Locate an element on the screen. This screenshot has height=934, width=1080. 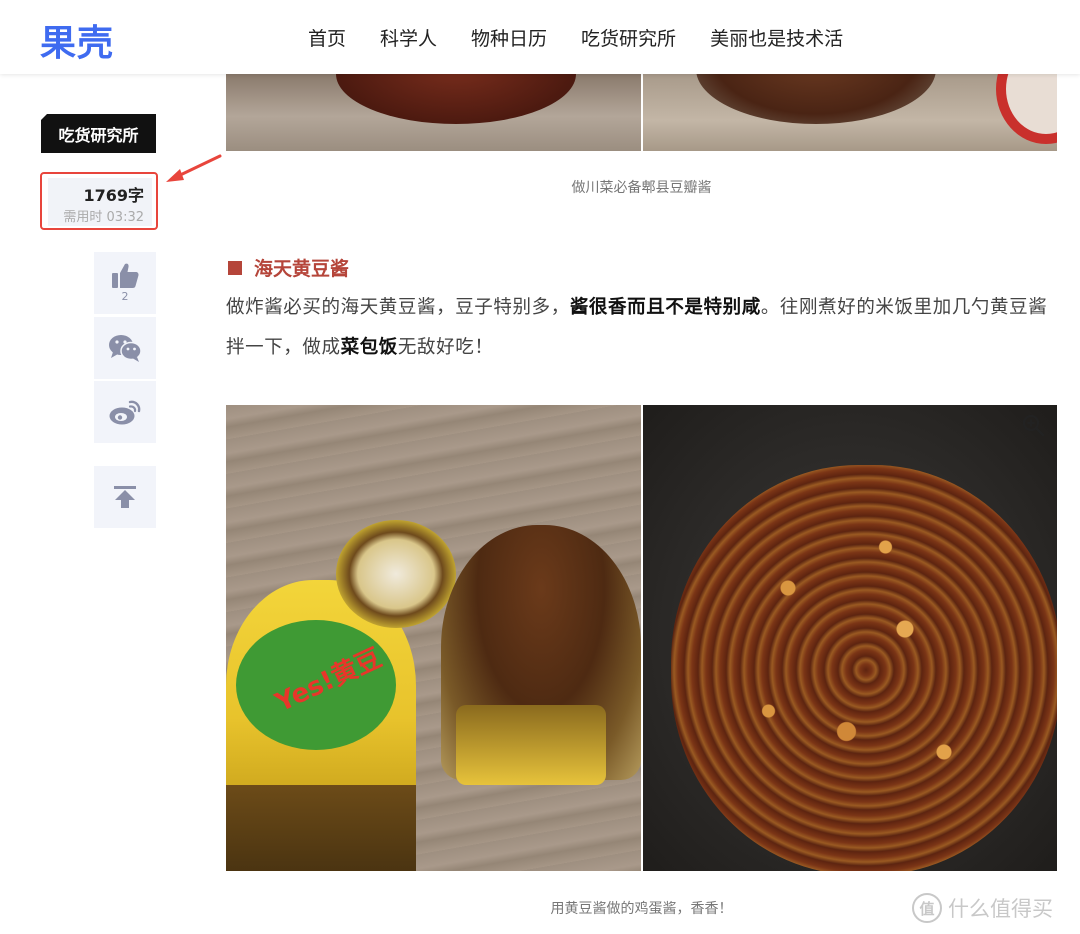
nav-item-species-calendar: 物种日历 is located at coordinates (509, 37).